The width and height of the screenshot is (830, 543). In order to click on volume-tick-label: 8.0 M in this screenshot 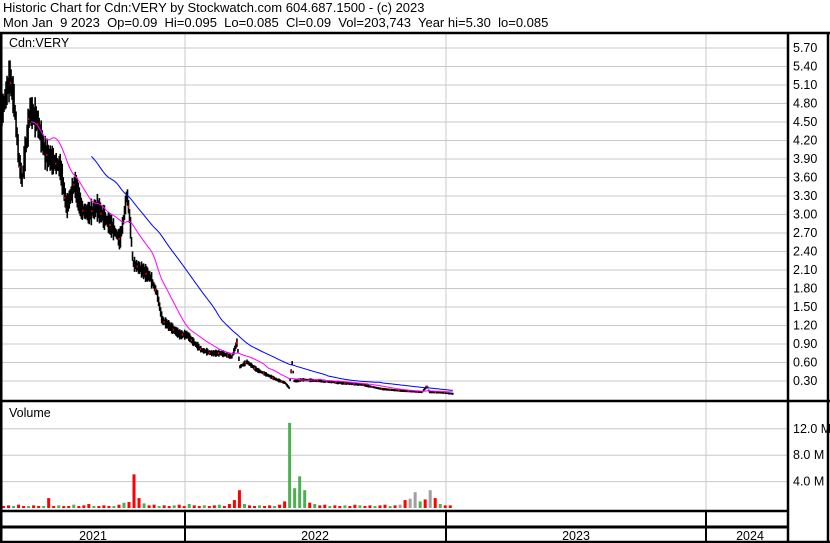, I will do `click(808, 455)`.